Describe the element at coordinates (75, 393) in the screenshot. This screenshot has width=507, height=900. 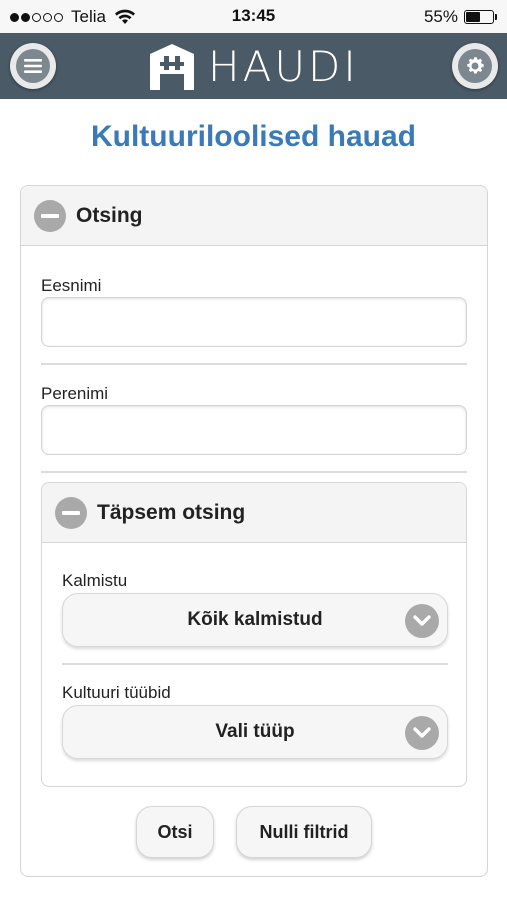
I see `last-name-label: Perenimi` at that location.